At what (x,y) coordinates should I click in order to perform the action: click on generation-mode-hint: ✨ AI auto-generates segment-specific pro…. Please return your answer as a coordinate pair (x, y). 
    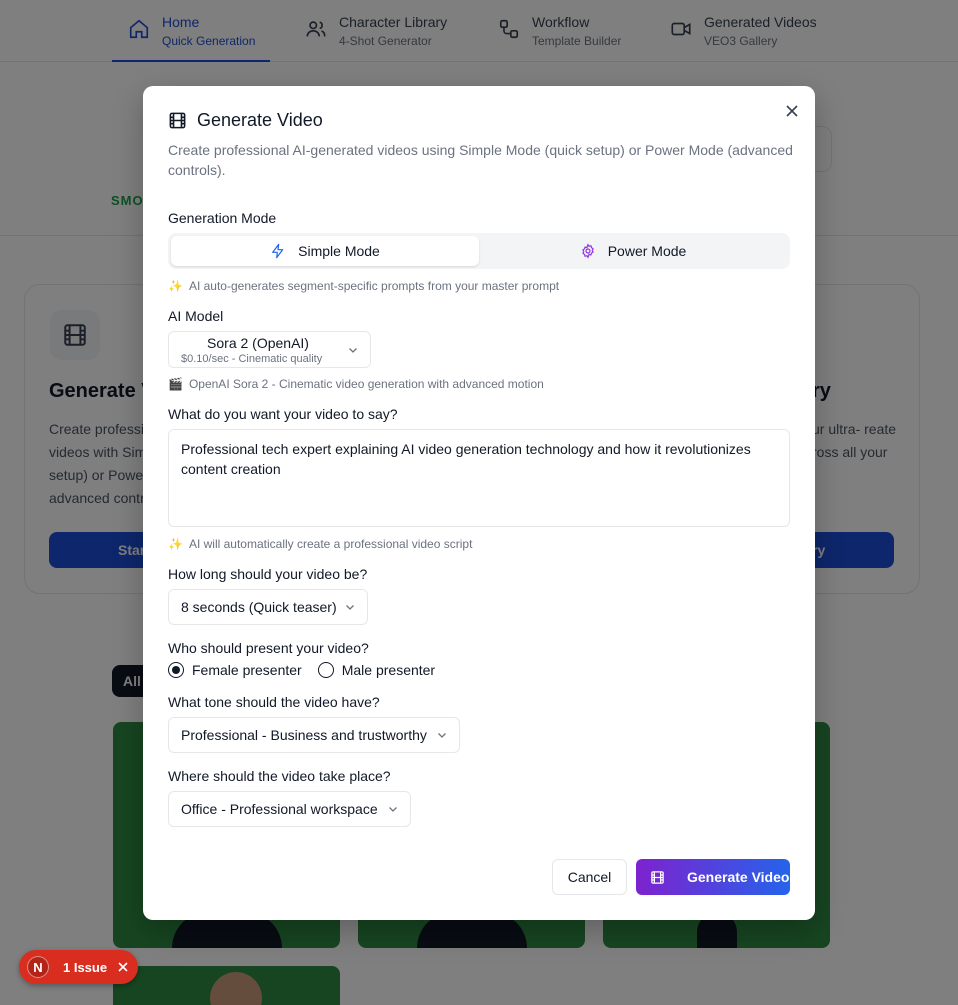
    Looking at the image, I should click on (363, 286).